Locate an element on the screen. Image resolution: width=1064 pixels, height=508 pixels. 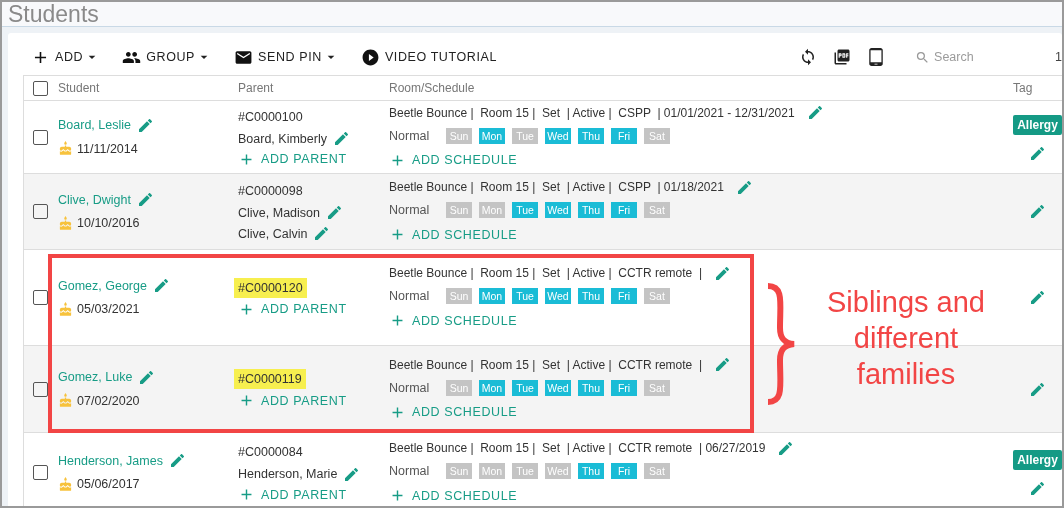
family-id: #C0000098 is located at coordinates (270, 191).